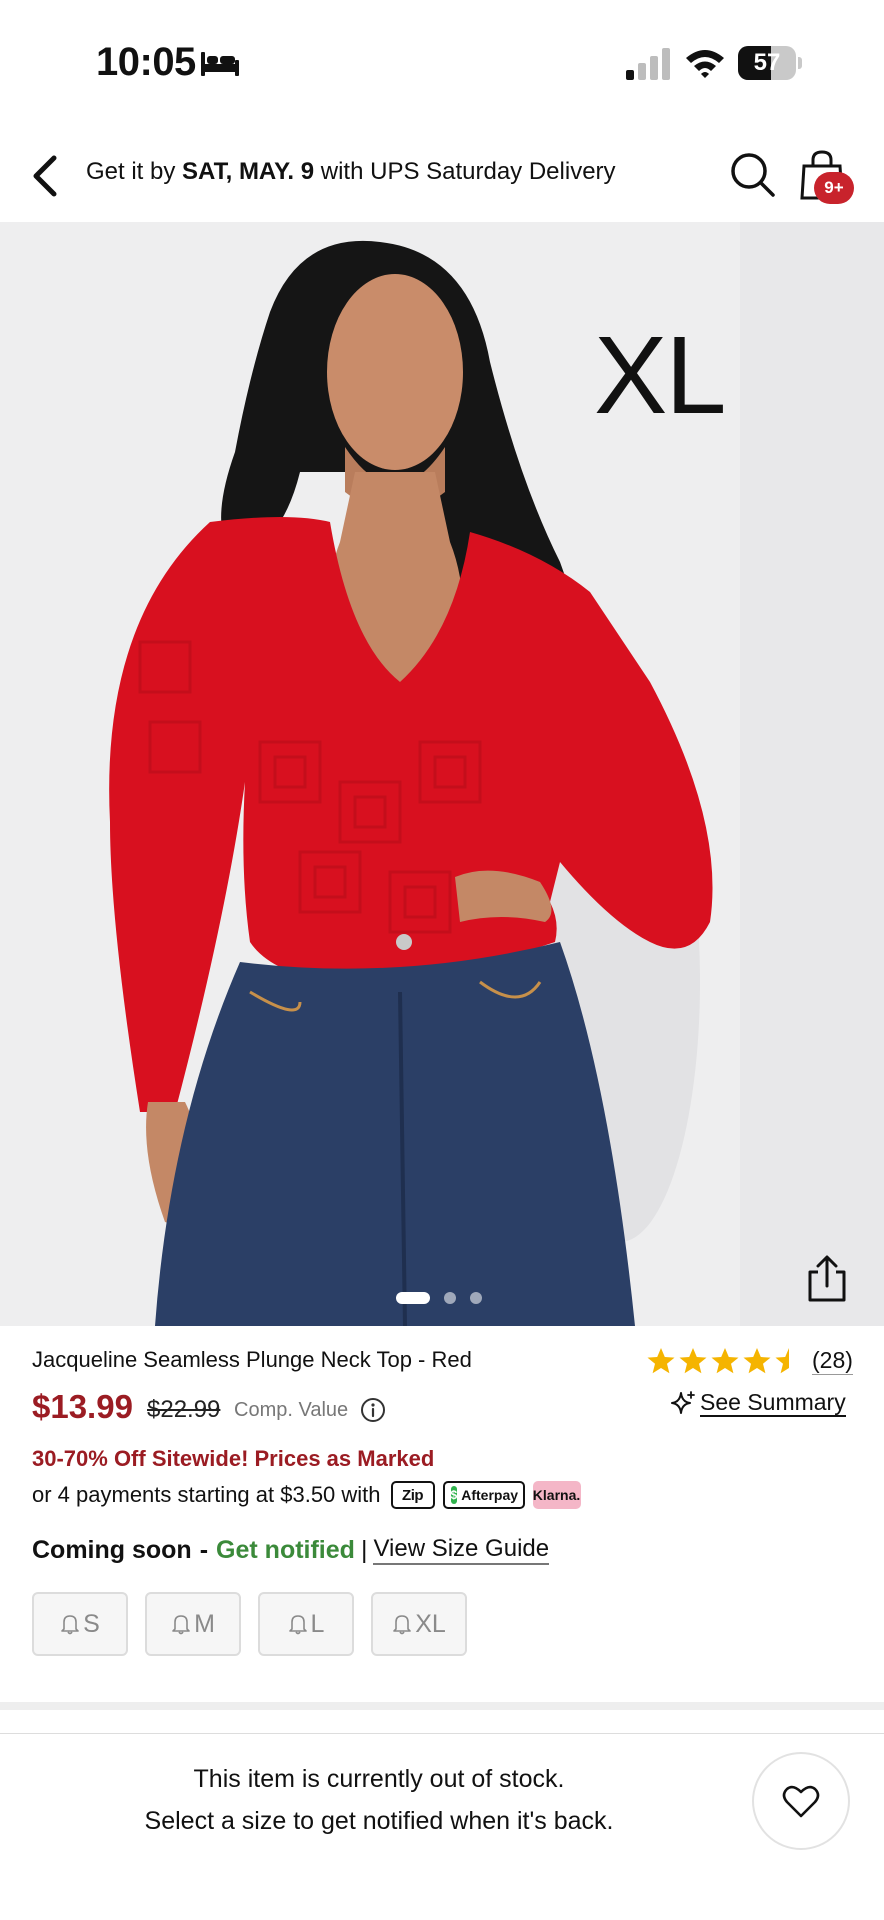 This screenshot has height=1920, width=884. What do you see at coordinates (206, 1494) in the screenshot?
I see `payments-text: or 4 payments starting at $3.50 with` at bounding box center [206, 1494].